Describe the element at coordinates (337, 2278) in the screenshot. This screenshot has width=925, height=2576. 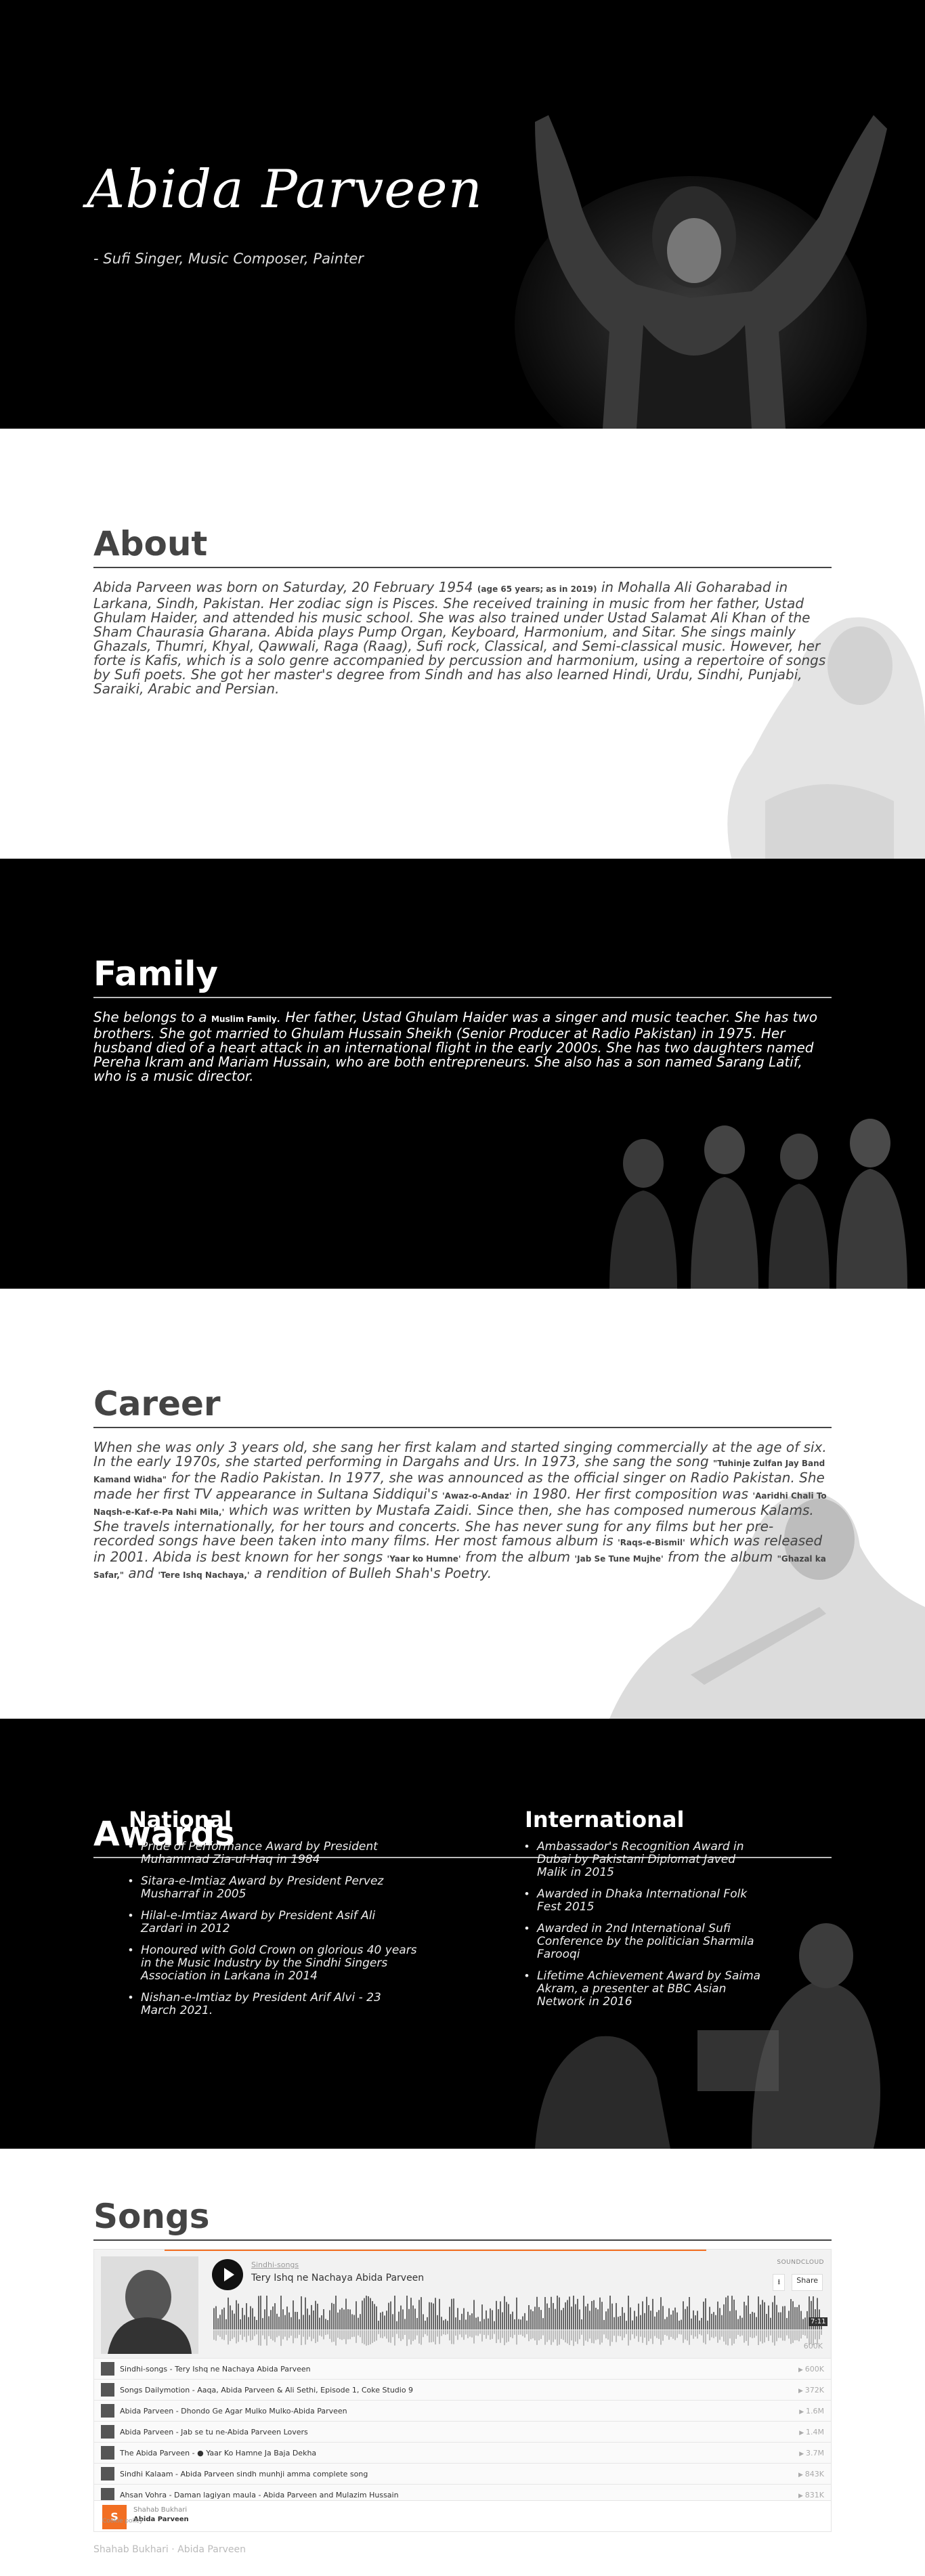
I see `track-title: Tery Ishq ne Nachaya Abida Parveen` at that location.